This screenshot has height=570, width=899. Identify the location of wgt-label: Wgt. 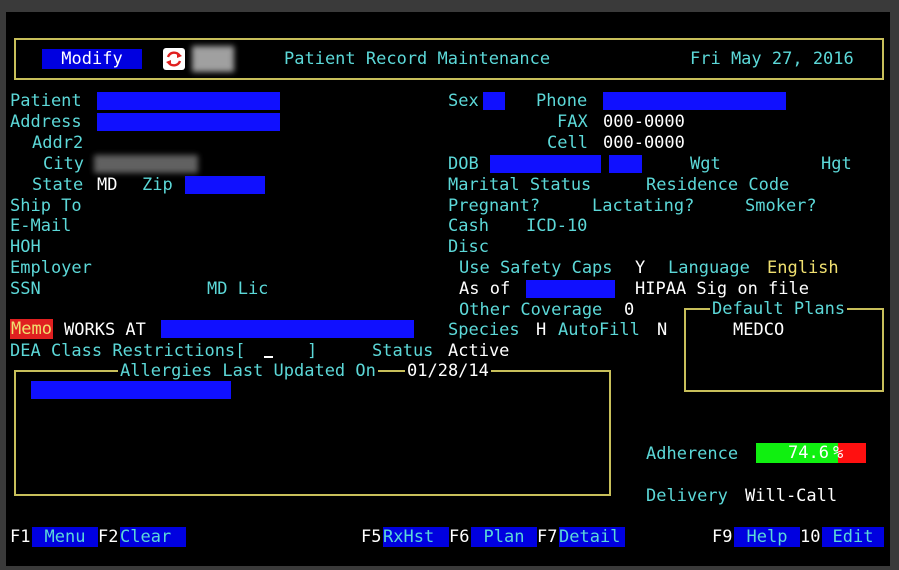
(705, 164).